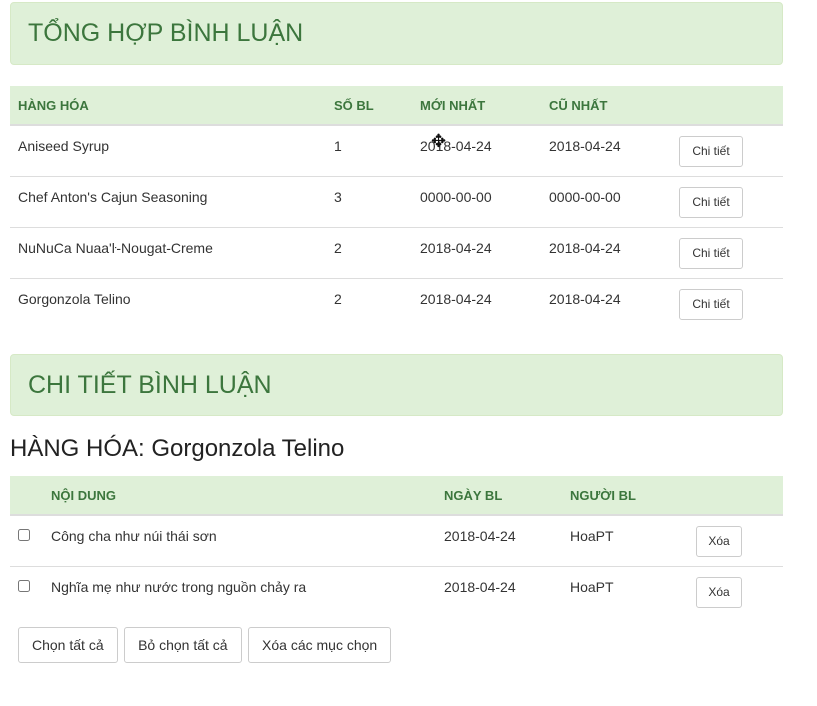 This screenshot has width=817, height=706. I want to click on product-heading: HÀNG HÓA: Gorgonzola Telino, so click(177, 448).